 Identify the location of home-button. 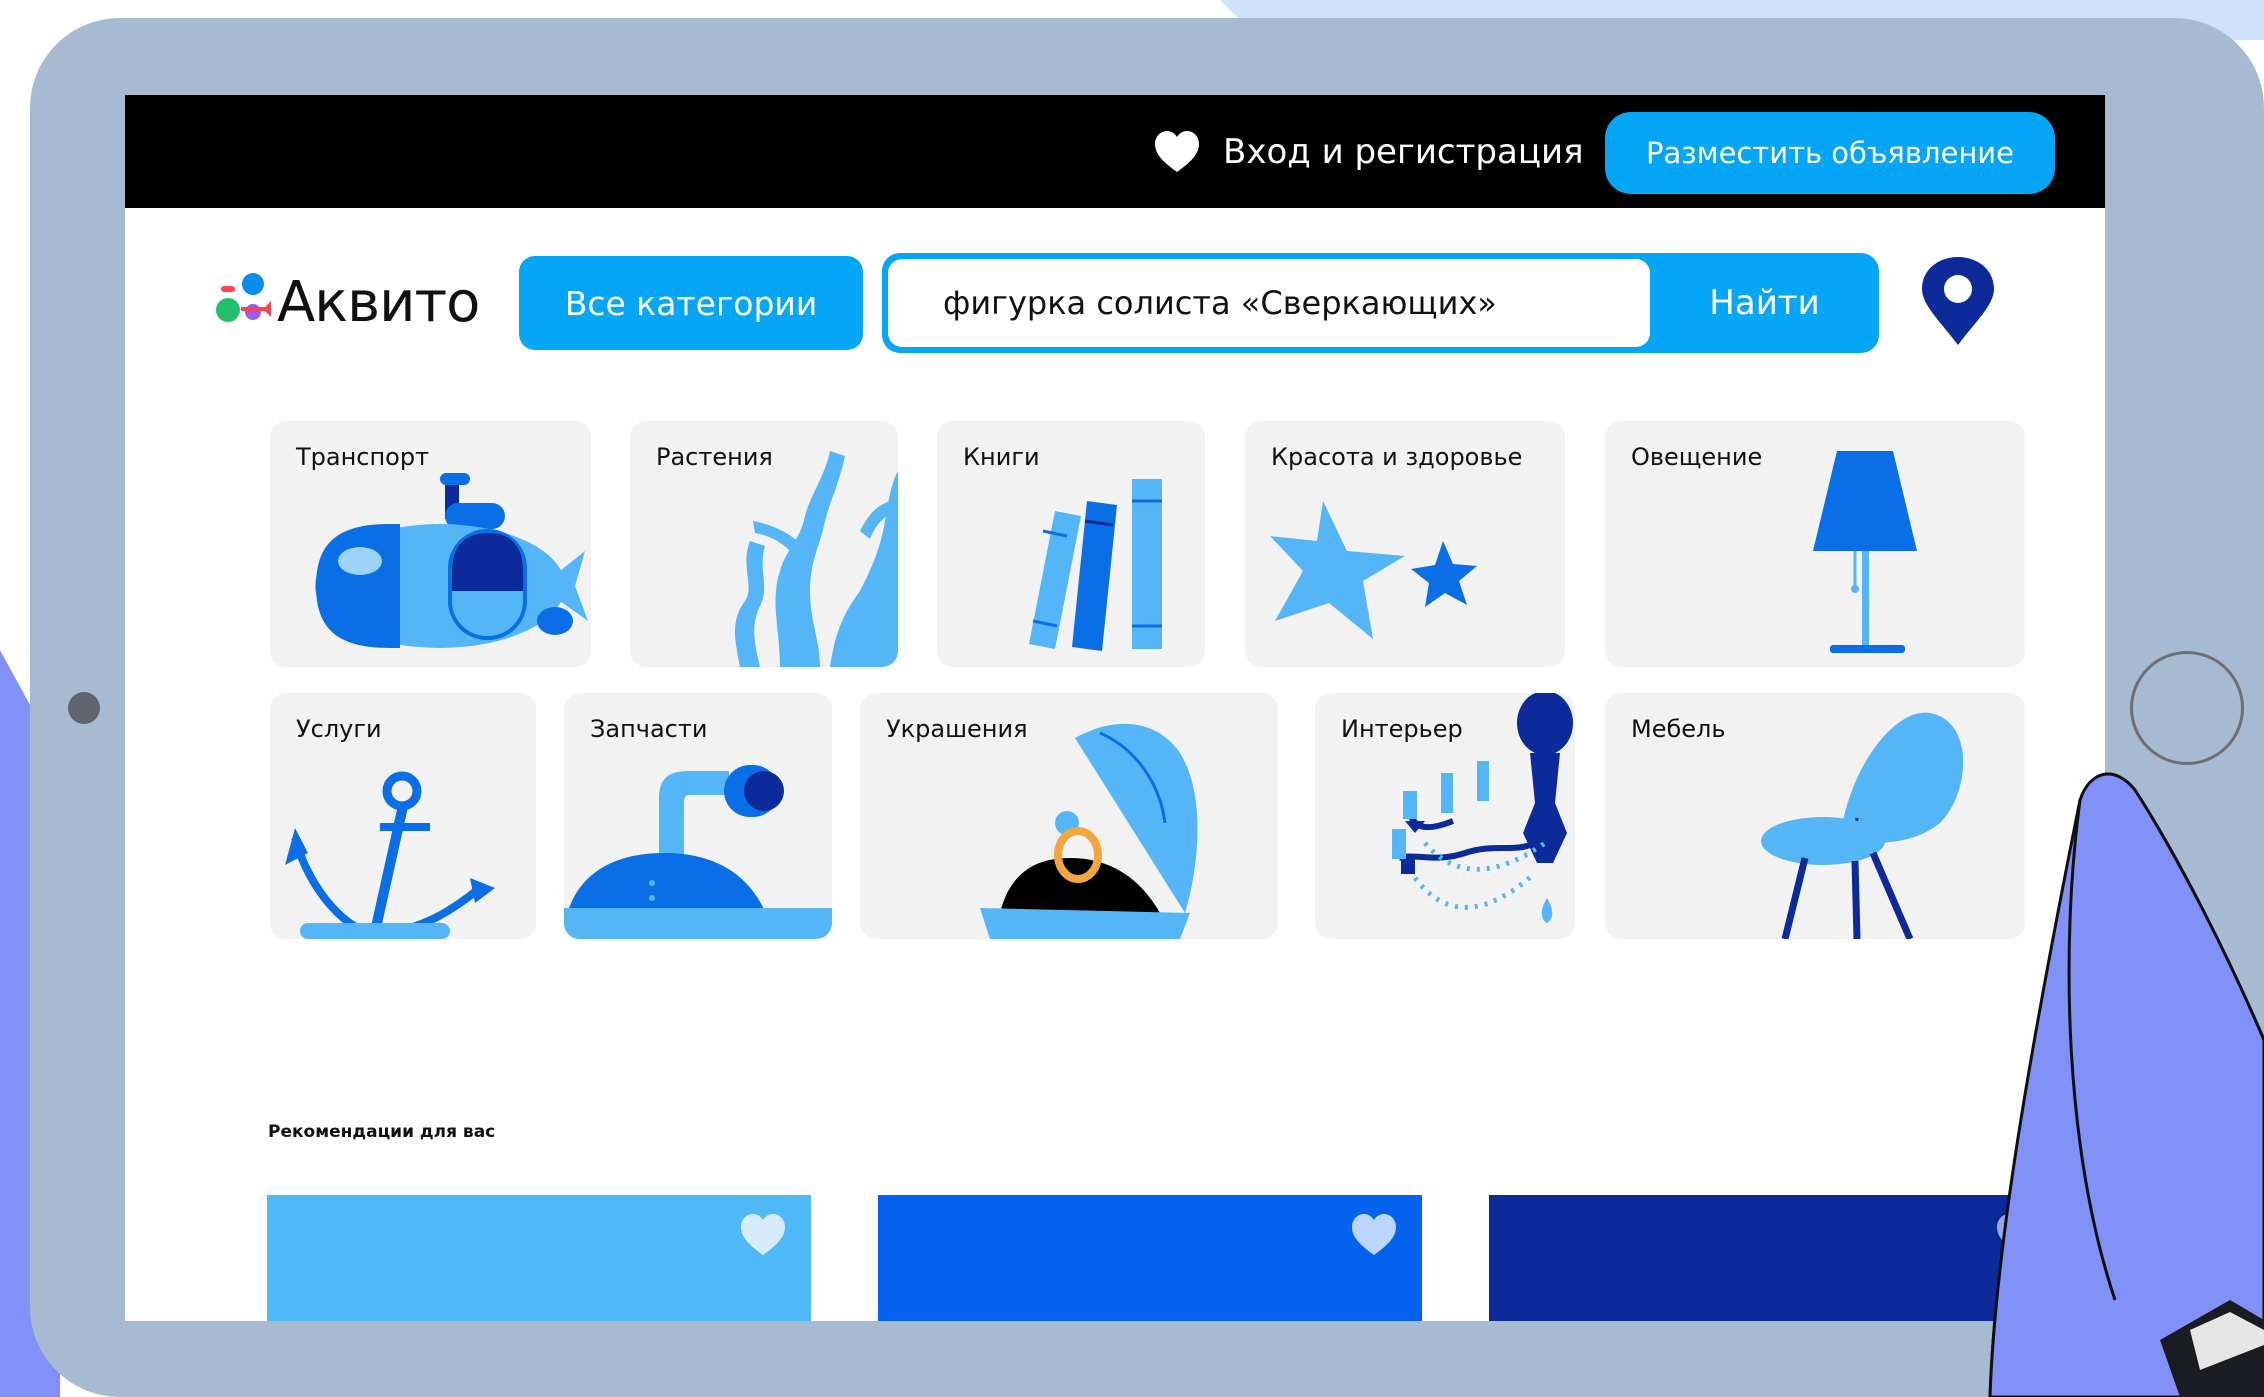
(2187, 708).